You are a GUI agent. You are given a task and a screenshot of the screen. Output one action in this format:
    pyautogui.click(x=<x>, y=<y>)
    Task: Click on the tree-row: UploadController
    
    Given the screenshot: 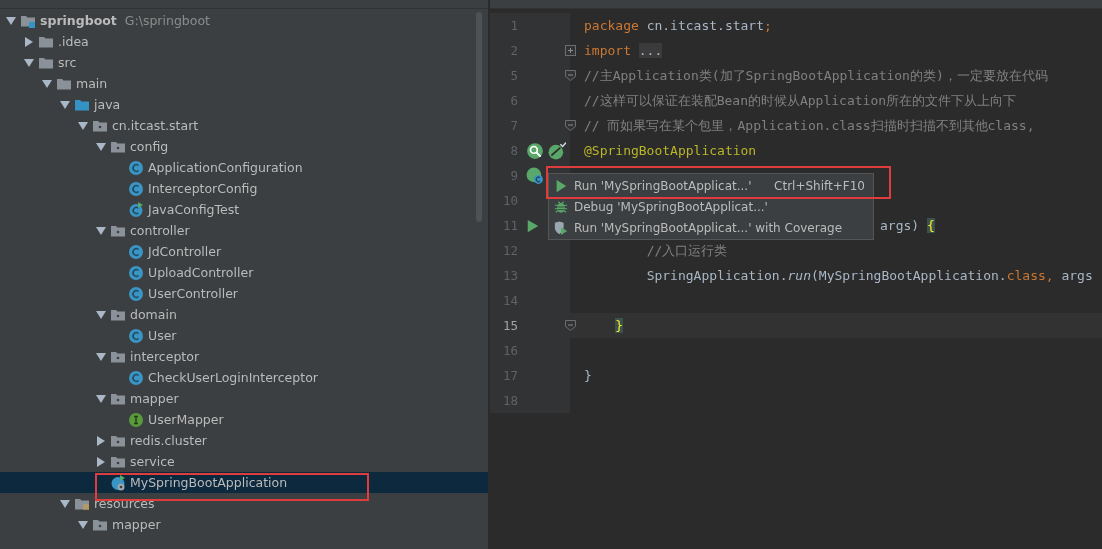 What is the action you would take?
    pyautogui.click(x=244, y=272)
    